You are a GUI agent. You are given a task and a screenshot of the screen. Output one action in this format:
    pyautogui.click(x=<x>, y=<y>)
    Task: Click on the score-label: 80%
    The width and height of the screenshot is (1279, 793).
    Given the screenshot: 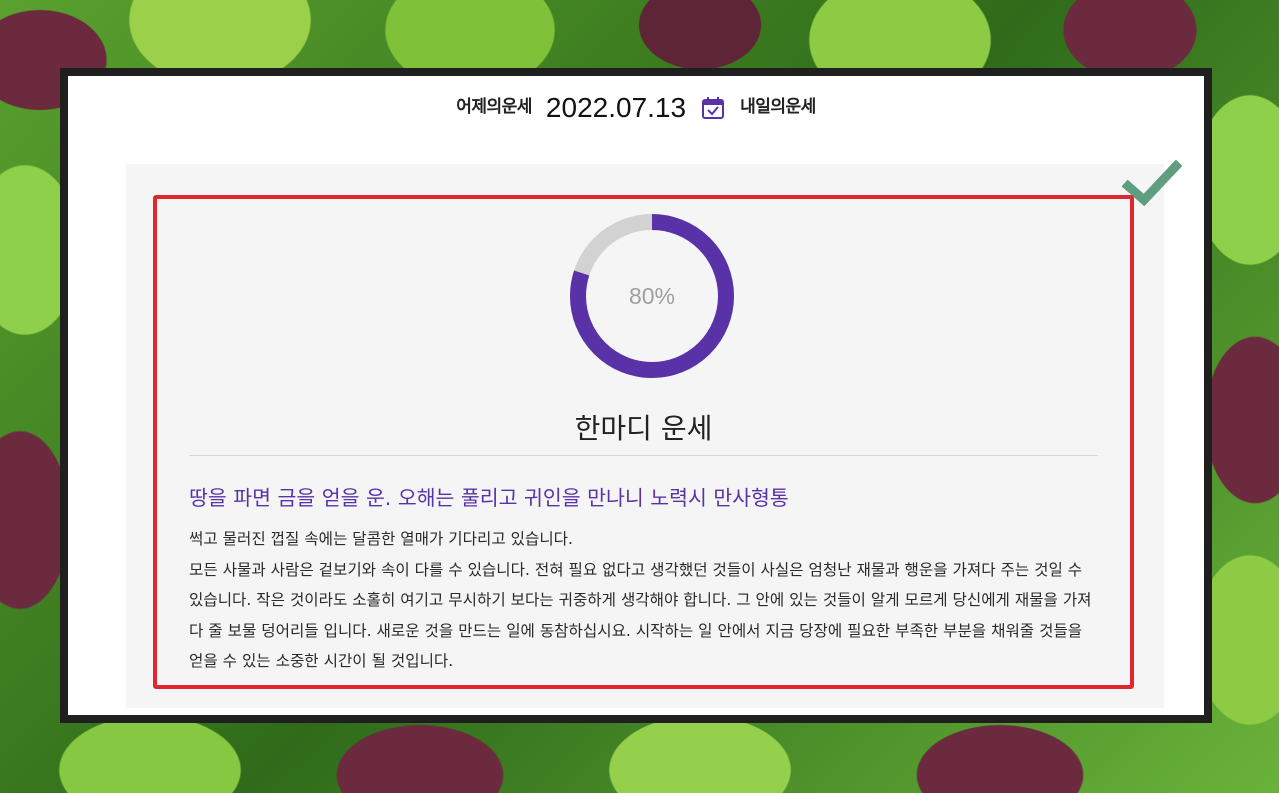 What is the action you would take?
    pyautogui.click(x=652, y=295)
    